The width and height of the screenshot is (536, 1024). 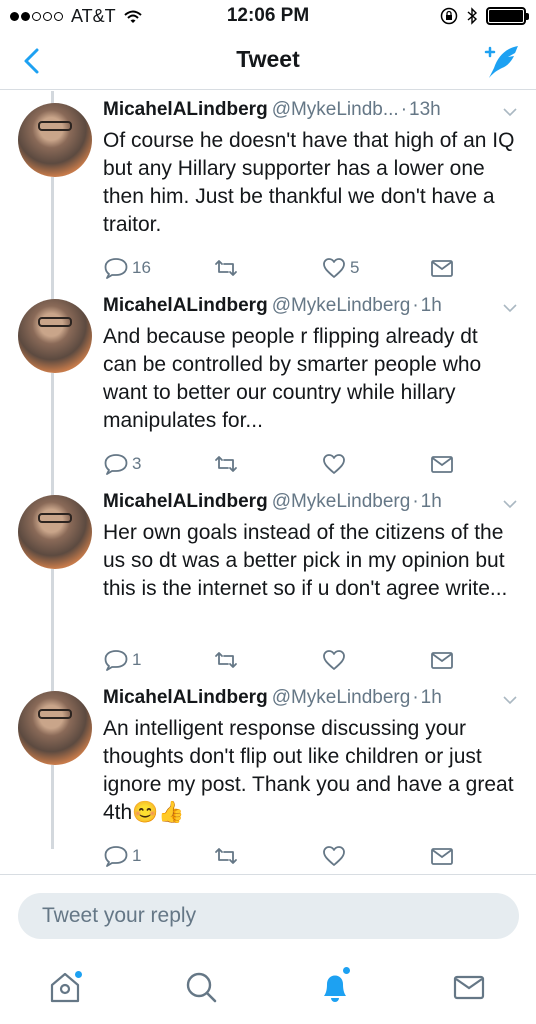 I want to click on reply-button: 16, so click(x=127, y=268).